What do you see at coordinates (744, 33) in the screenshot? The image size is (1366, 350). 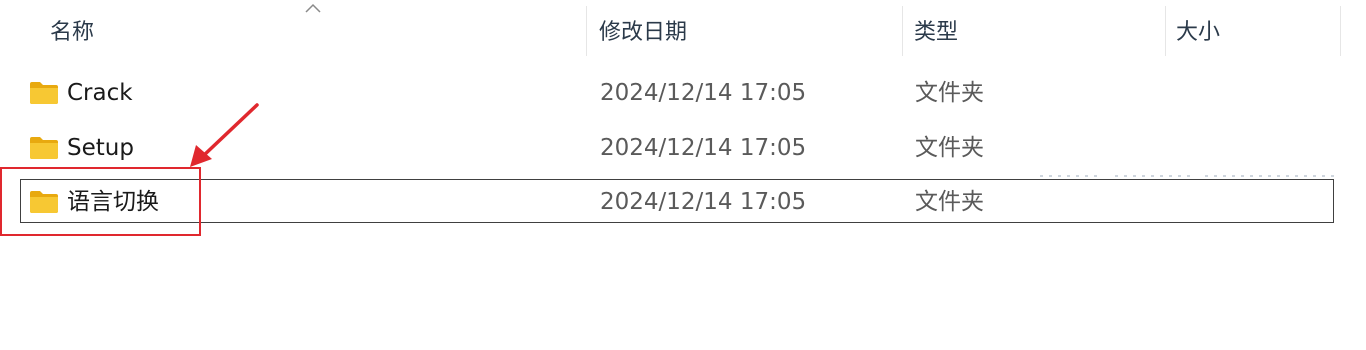 I see `column-header-date-modified: 修改日期` at bounding box center [744, 33].